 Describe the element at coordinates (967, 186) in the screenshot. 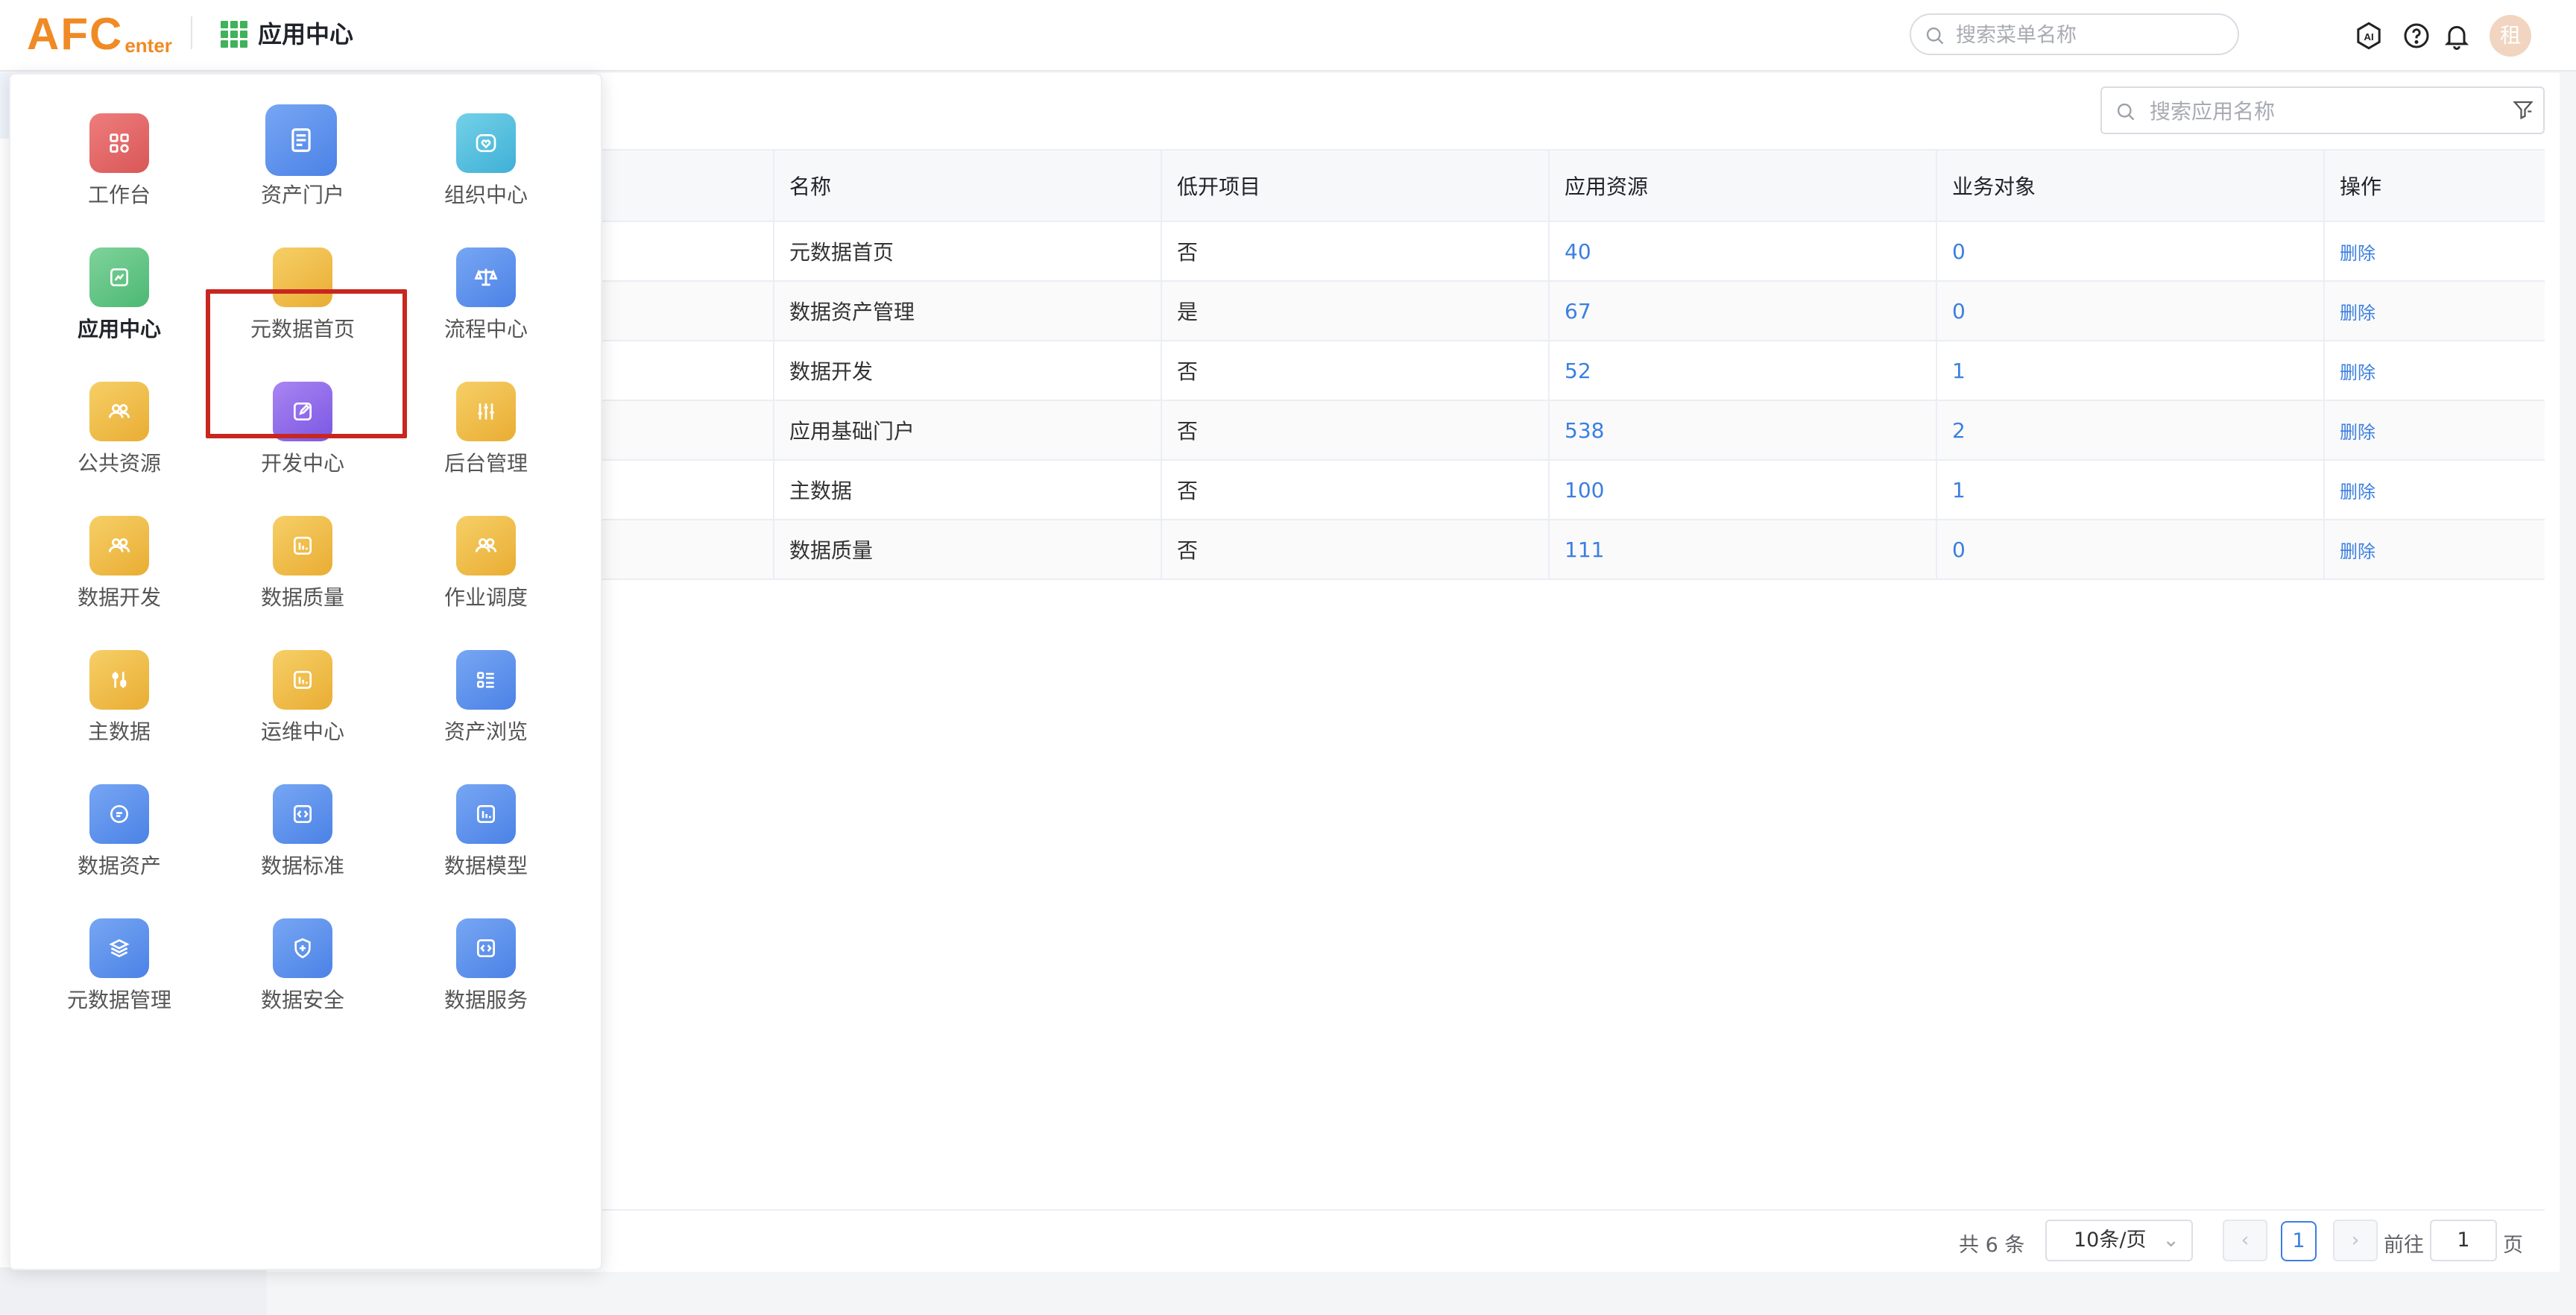

I see `column-header-name: 名称` at that location.